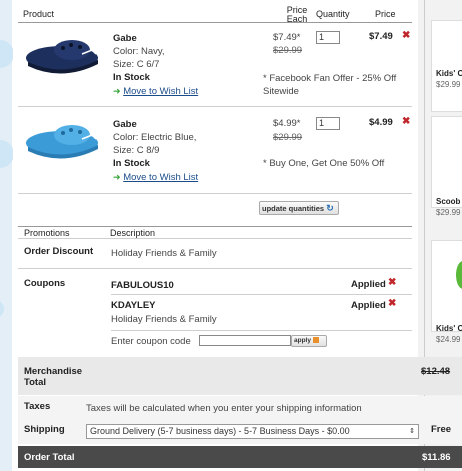 The image size is (462, 471). I want to click on header-quantity: Quantity, so click(333, 14).